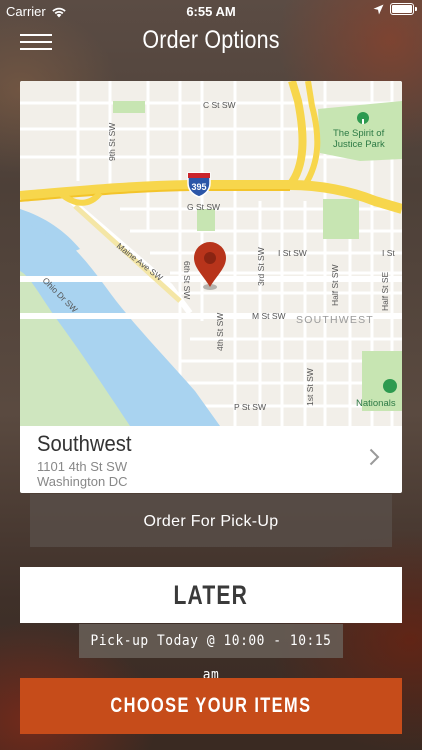 The width and height of the screenshot is (422, 750). I want to click on location-address-line2: Washington DC, so click(82, 481).